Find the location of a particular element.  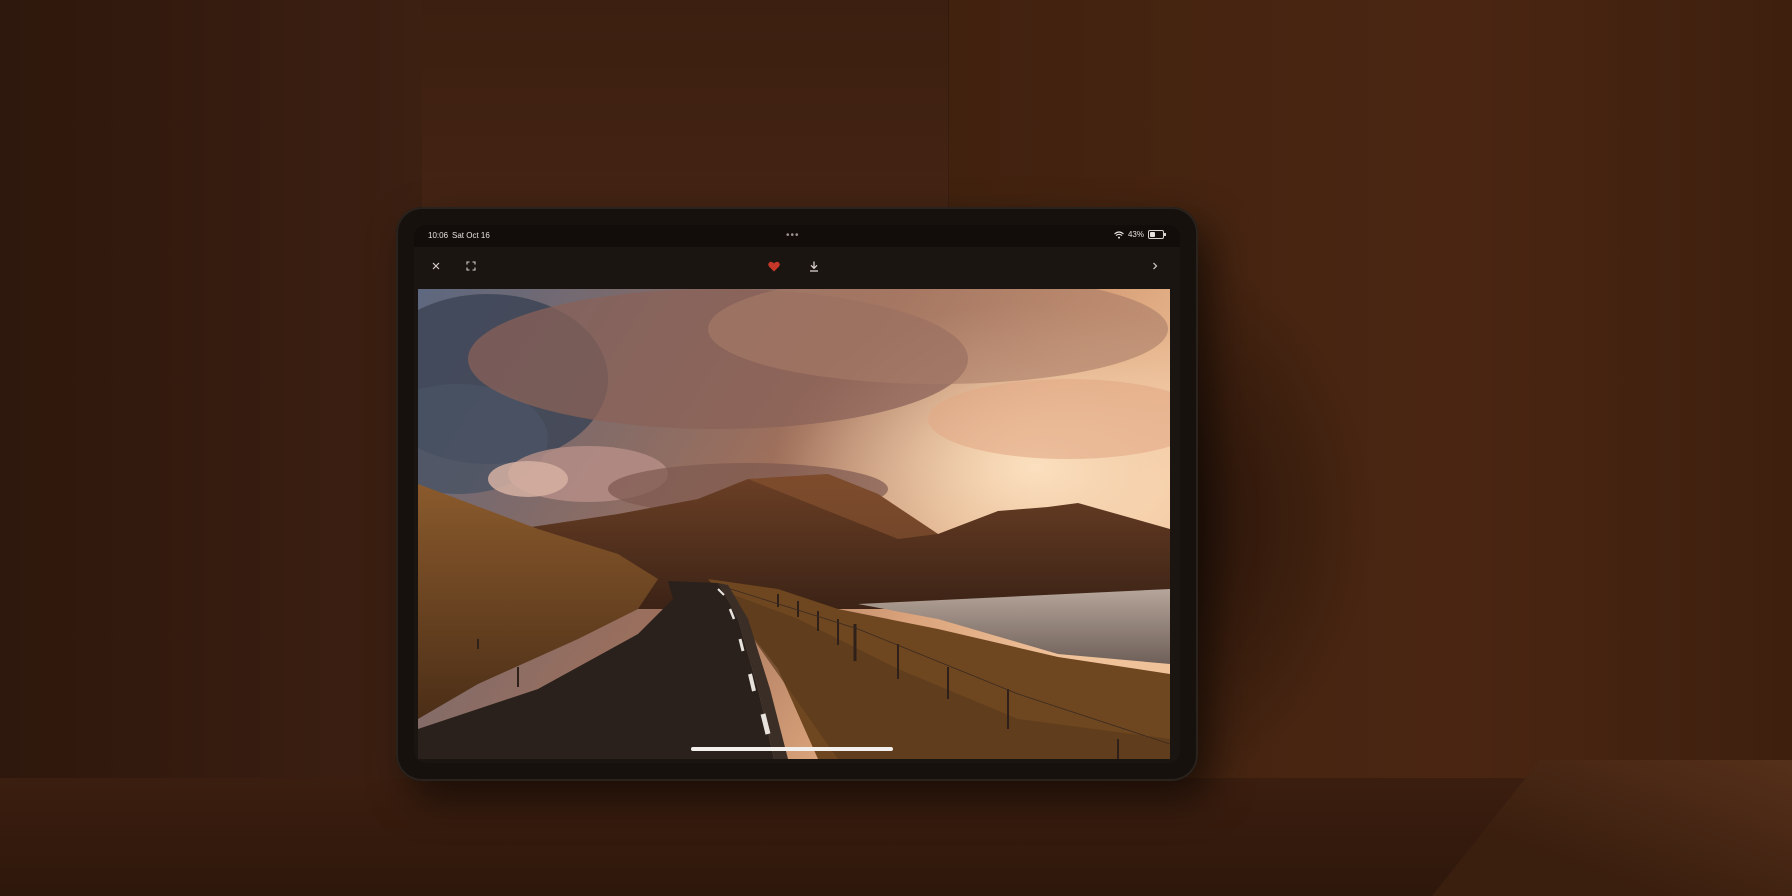

battery-fill is located at coordinates (1153, 234).